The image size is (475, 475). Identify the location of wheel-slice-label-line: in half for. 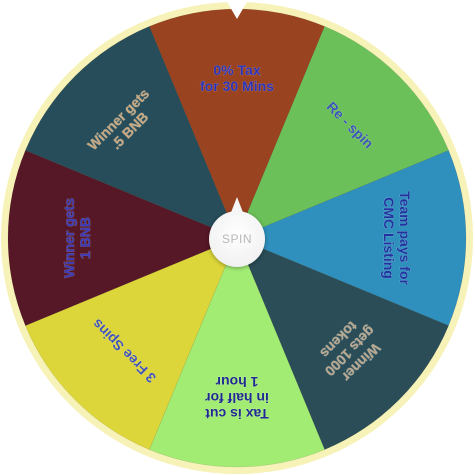
(237, 398).